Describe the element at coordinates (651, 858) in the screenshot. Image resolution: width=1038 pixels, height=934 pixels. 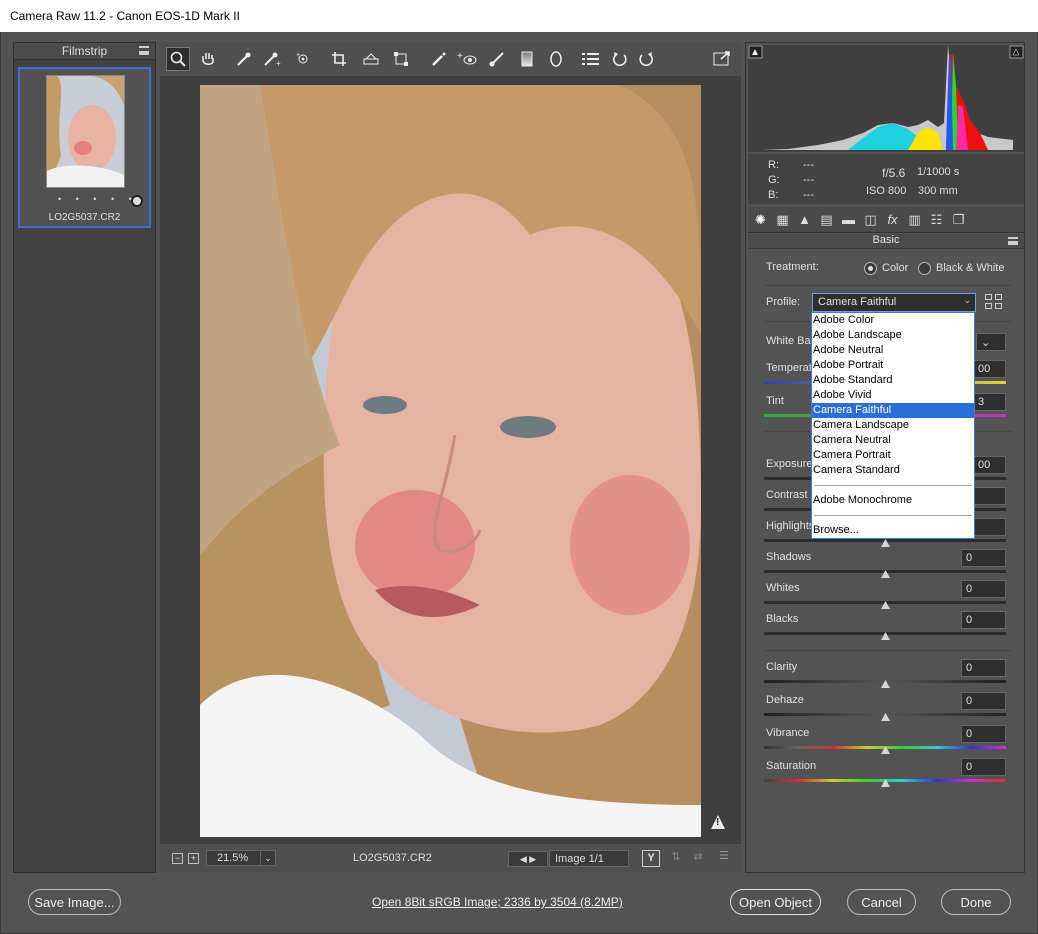
I see `before-after-view-button: Y` at that location.